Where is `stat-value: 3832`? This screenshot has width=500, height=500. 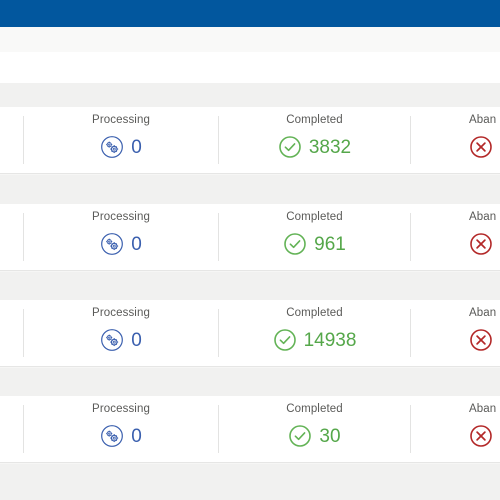 stat-value: 3832 is located at coordinates (330, 147).